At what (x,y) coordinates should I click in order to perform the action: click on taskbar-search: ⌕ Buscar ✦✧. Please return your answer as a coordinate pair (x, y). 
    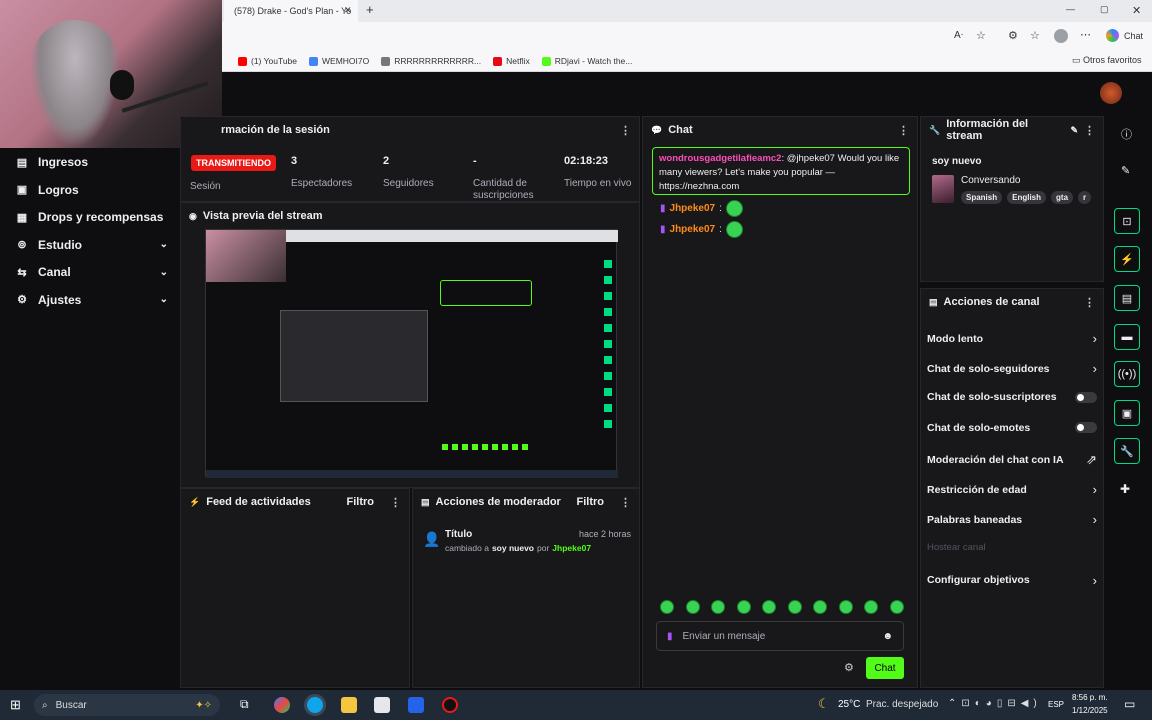
    Looking at the image, I should click on (127, 705).